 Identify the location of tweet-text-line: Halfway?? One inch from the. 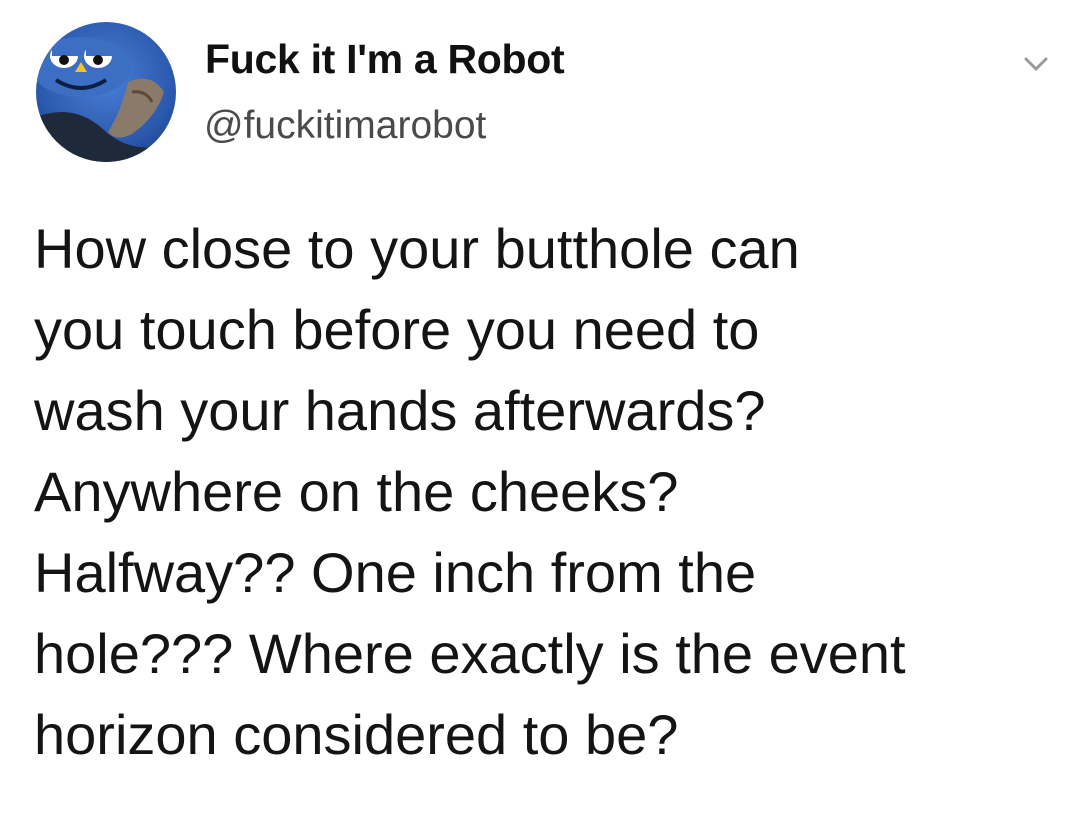
(395, 572).